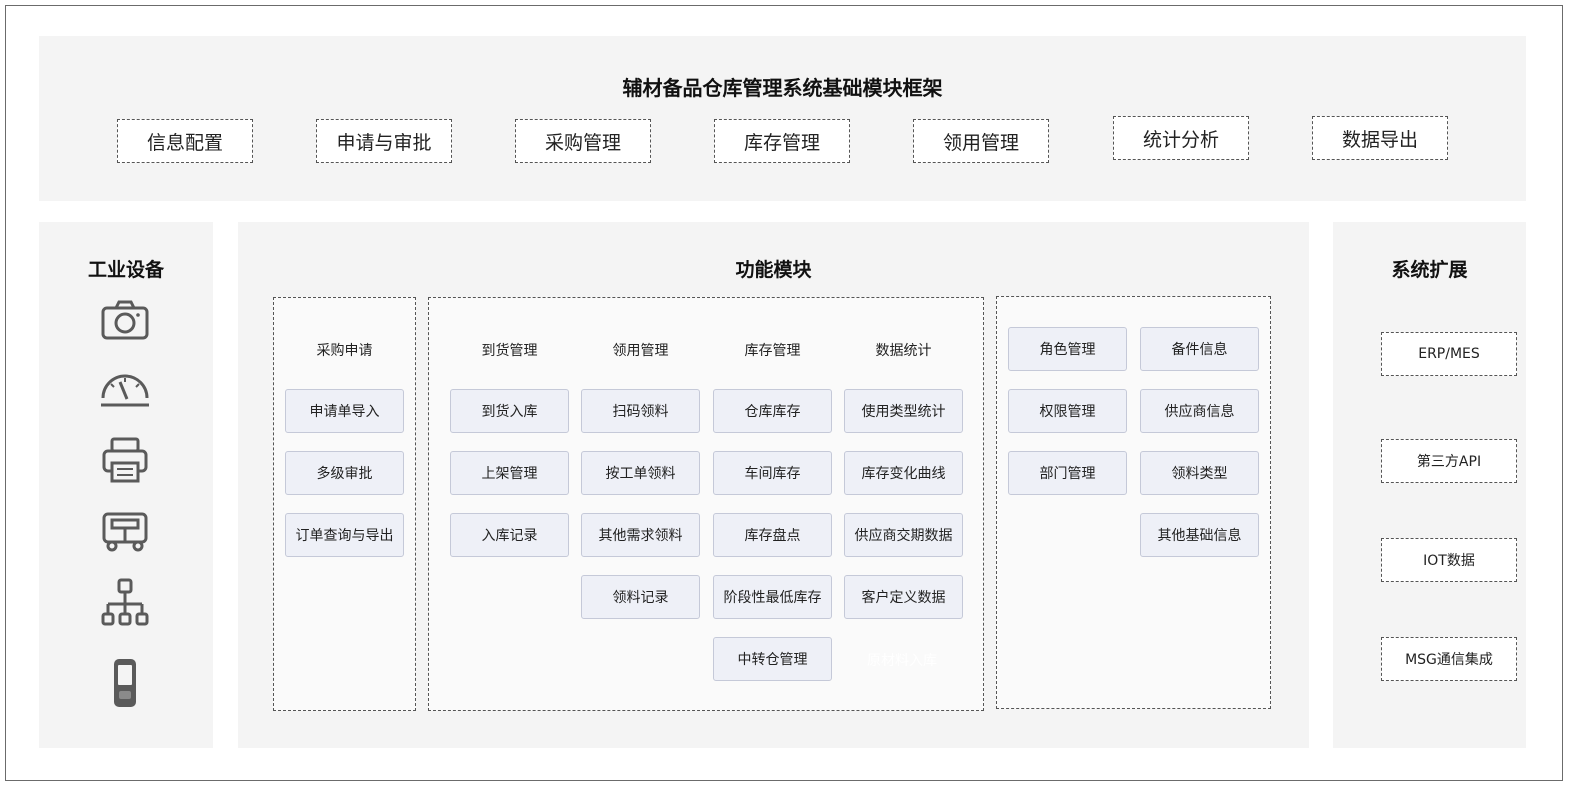  I want to click on module-apply-approve: 申请与审批, so click(384, 141).